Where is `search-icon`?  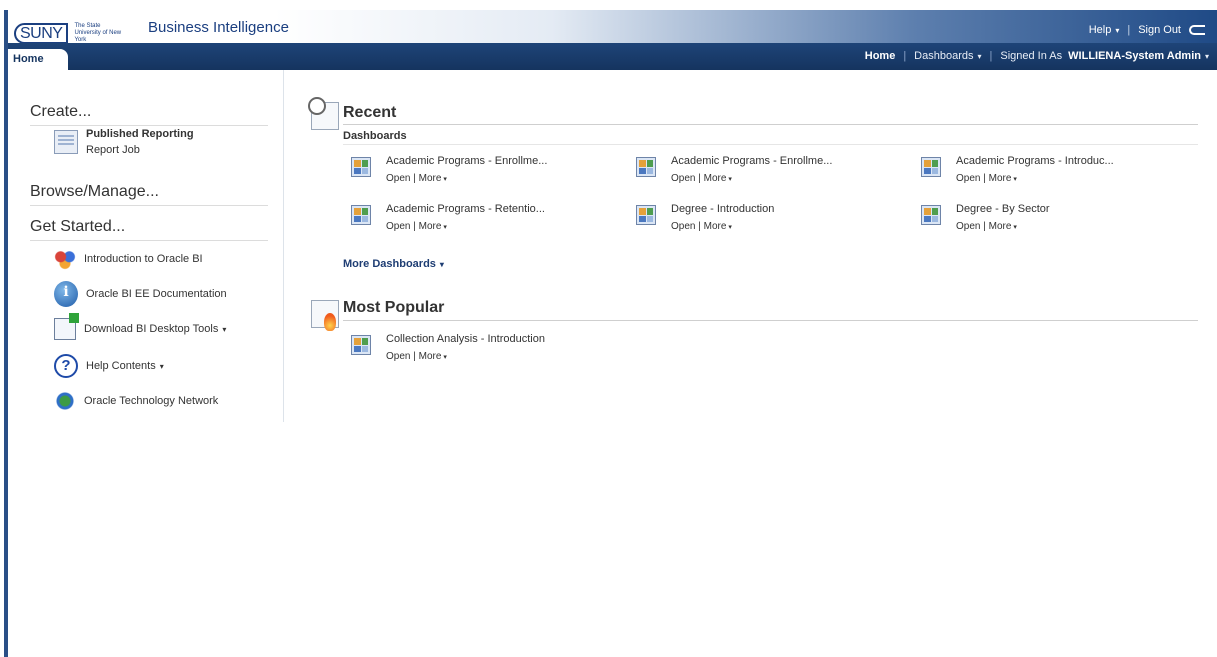 search-icon is located at coordinates (1197, 30).